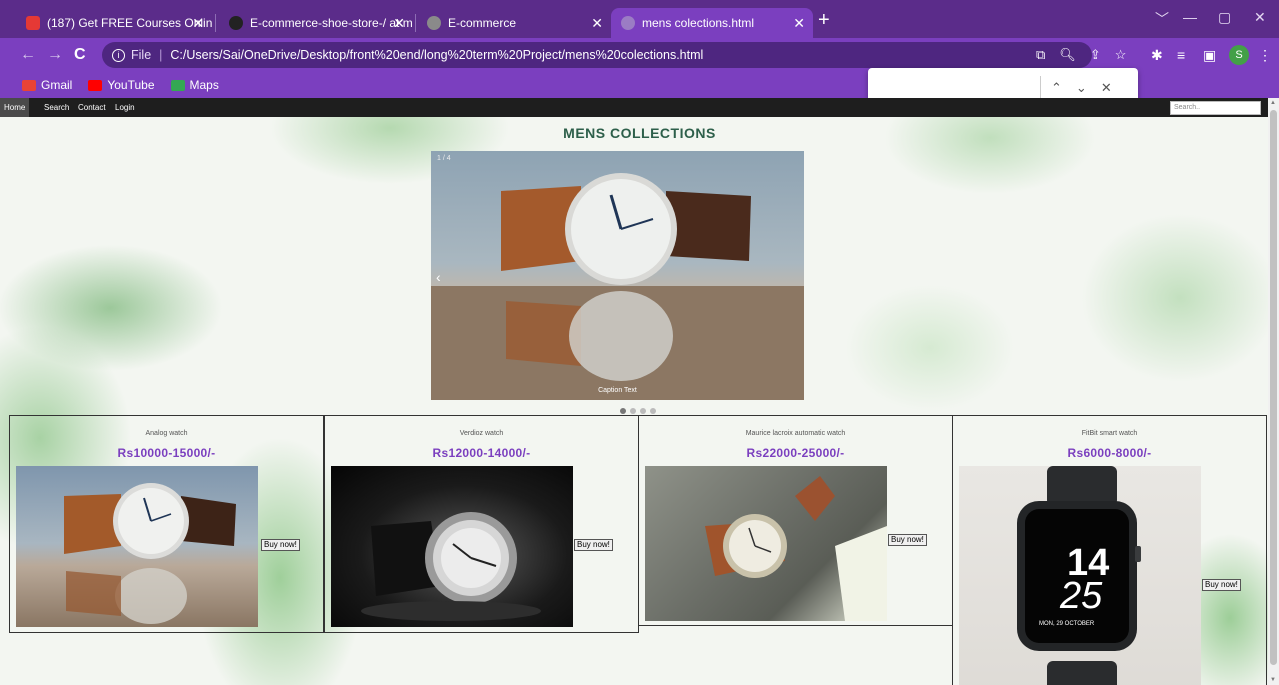  I want to click on omnibox-actions: ⧉ 🔍︎ ⇪ ☆, so click(1081, 55).